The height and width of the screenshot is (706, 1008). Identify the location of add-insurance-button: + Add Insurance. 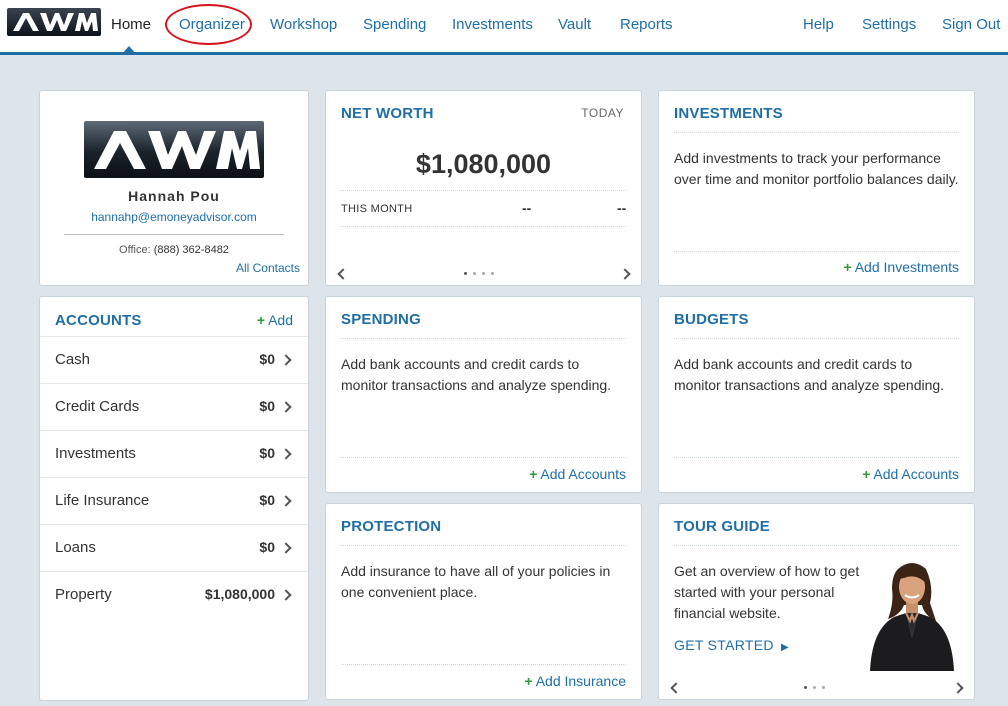
(575, 681).